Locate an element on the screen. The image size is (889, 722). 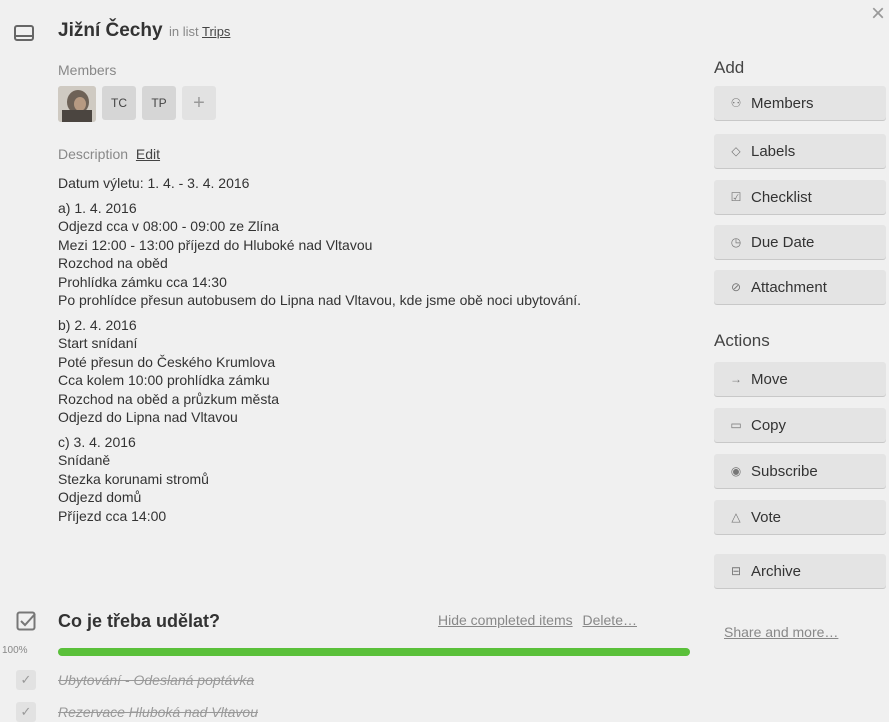
description-line: Odjezd do Lipna nad Vltavou is located at coordinates (148, 417).